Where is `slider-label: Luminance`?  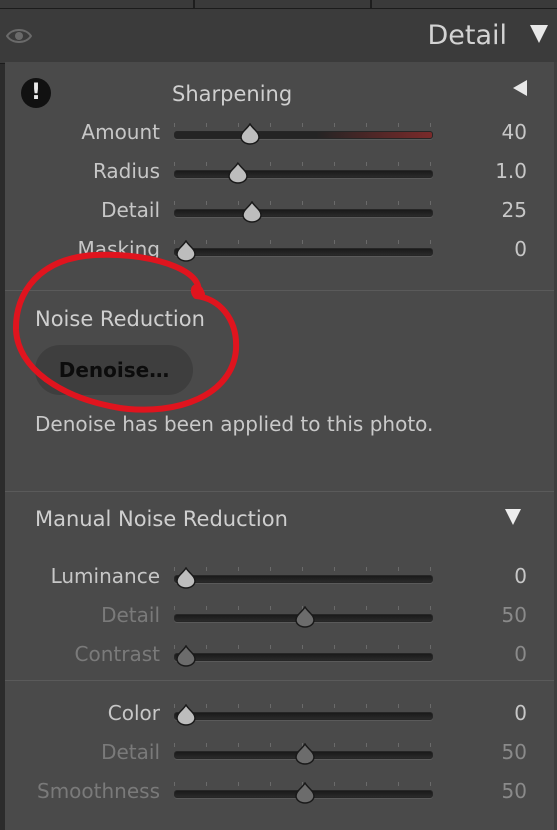
slider-label: Luminance is located at coordinates (105, 576).